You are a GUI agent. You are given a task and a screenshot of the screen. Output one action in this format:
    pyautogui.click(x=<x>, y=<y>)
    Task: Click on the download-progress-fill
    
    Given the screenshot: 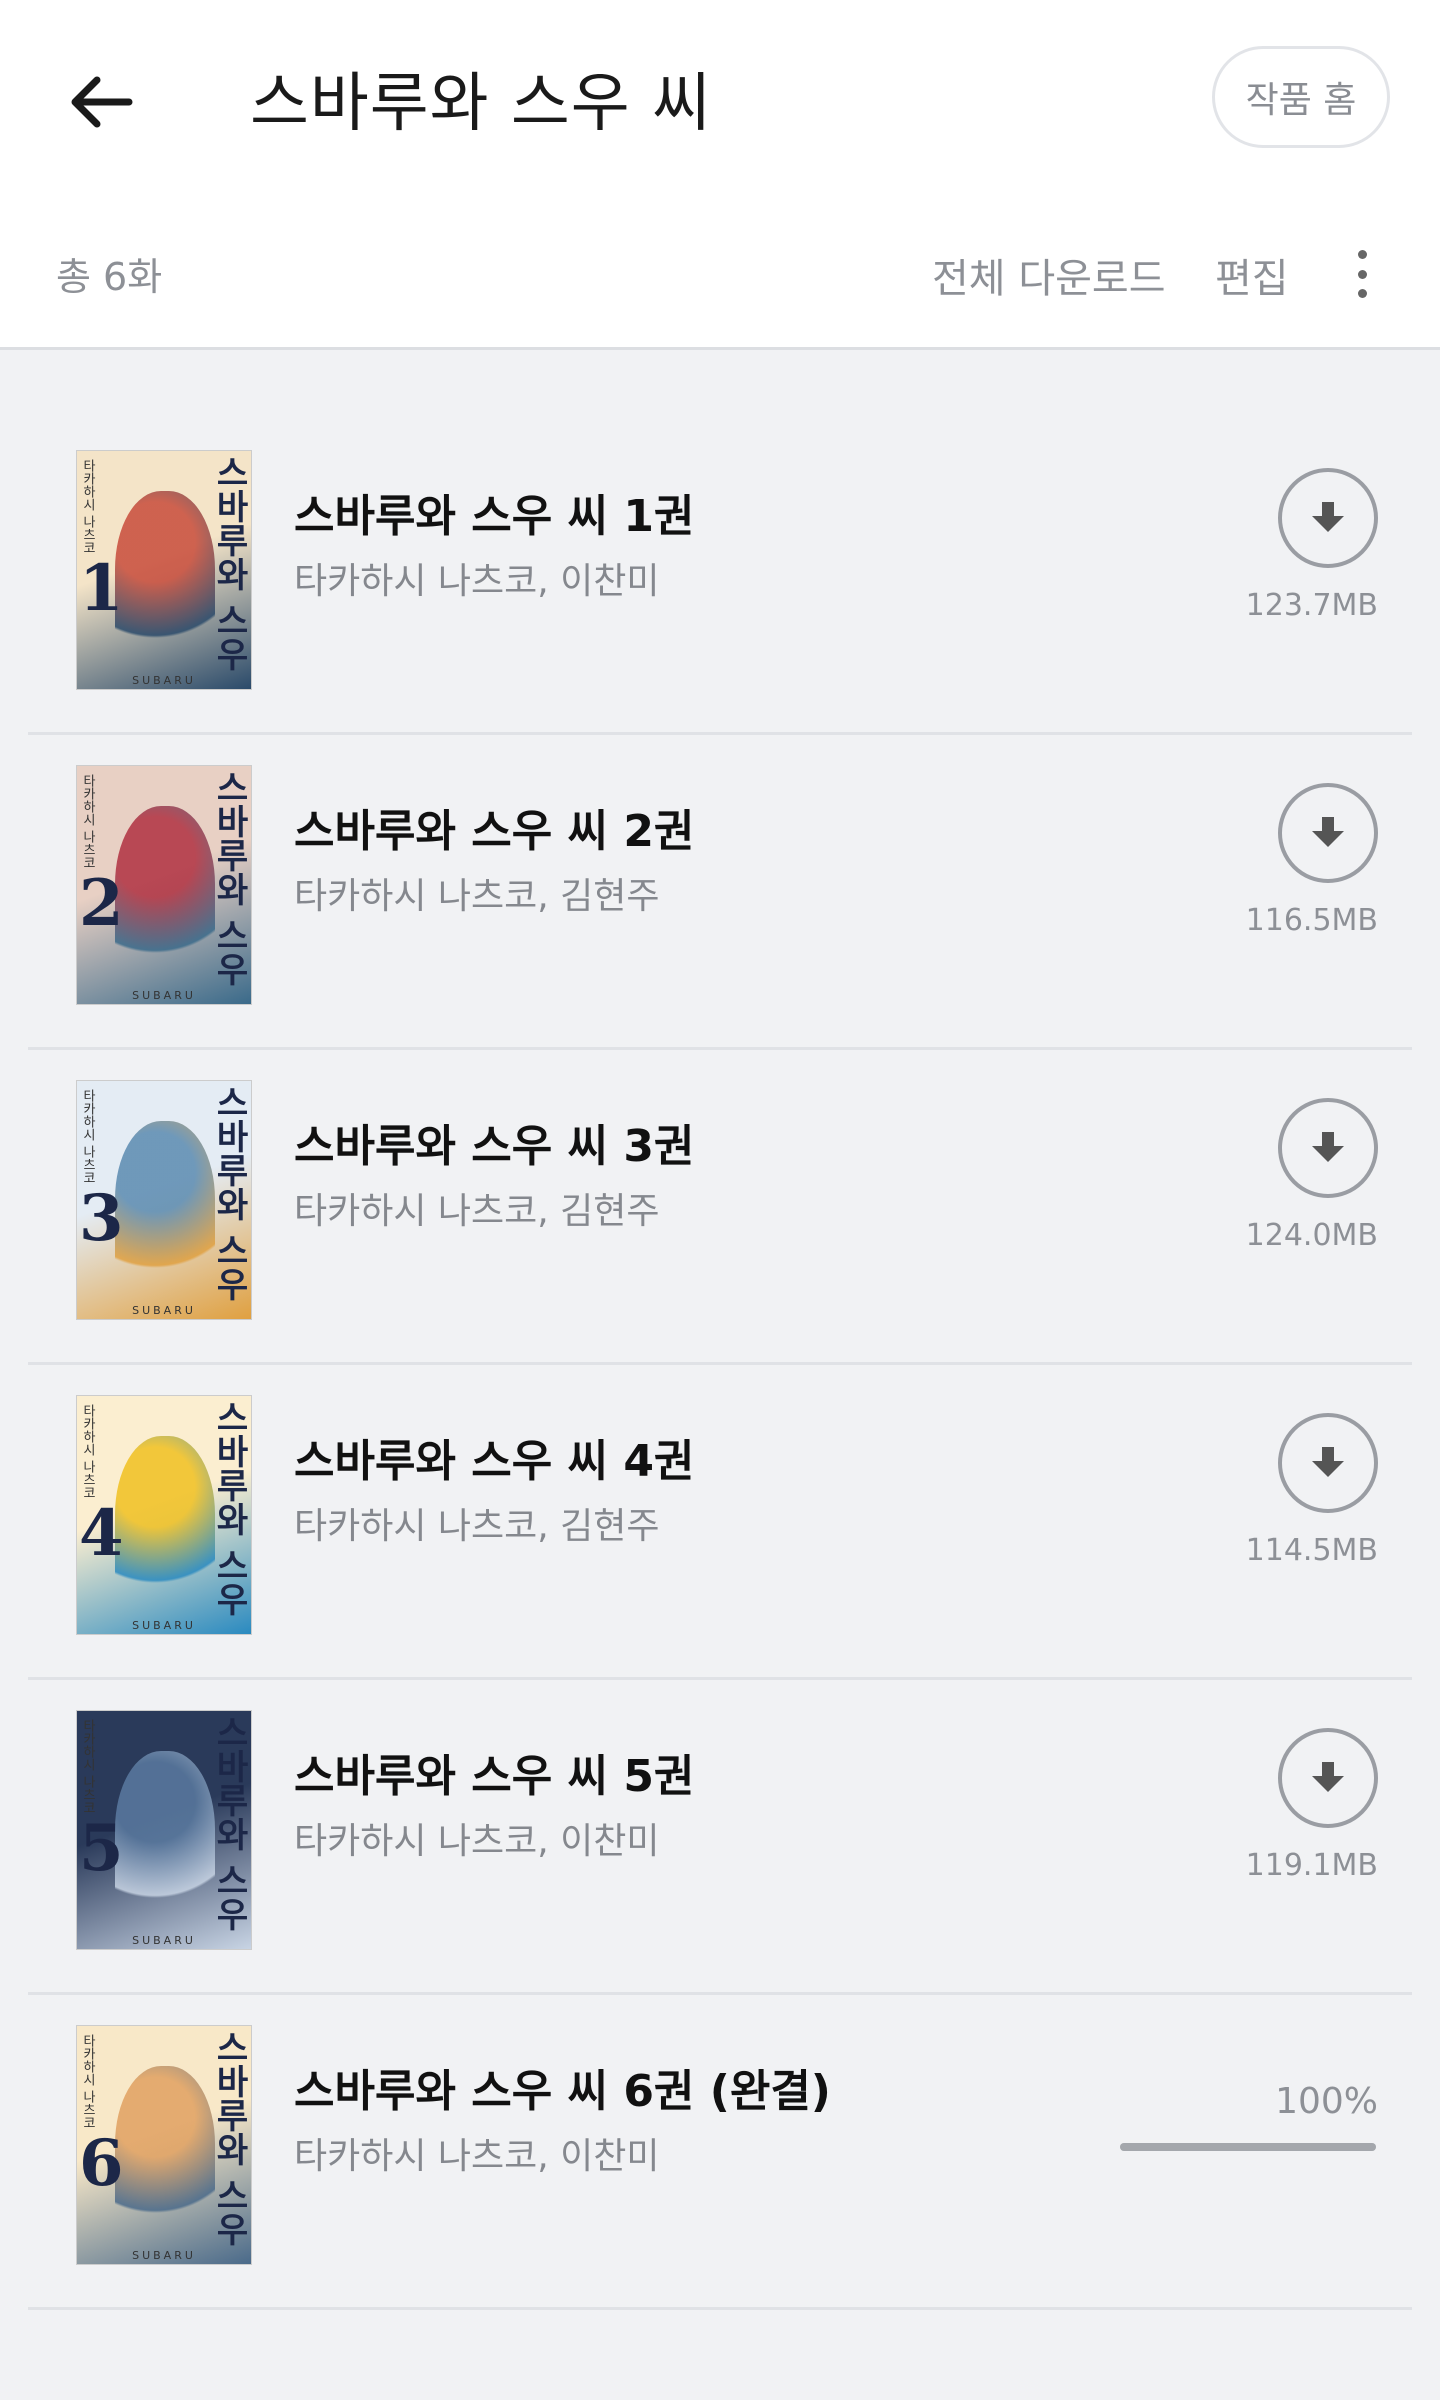 What is the action you would take?
    pyautogui.click(x=1248, y=2147)
    